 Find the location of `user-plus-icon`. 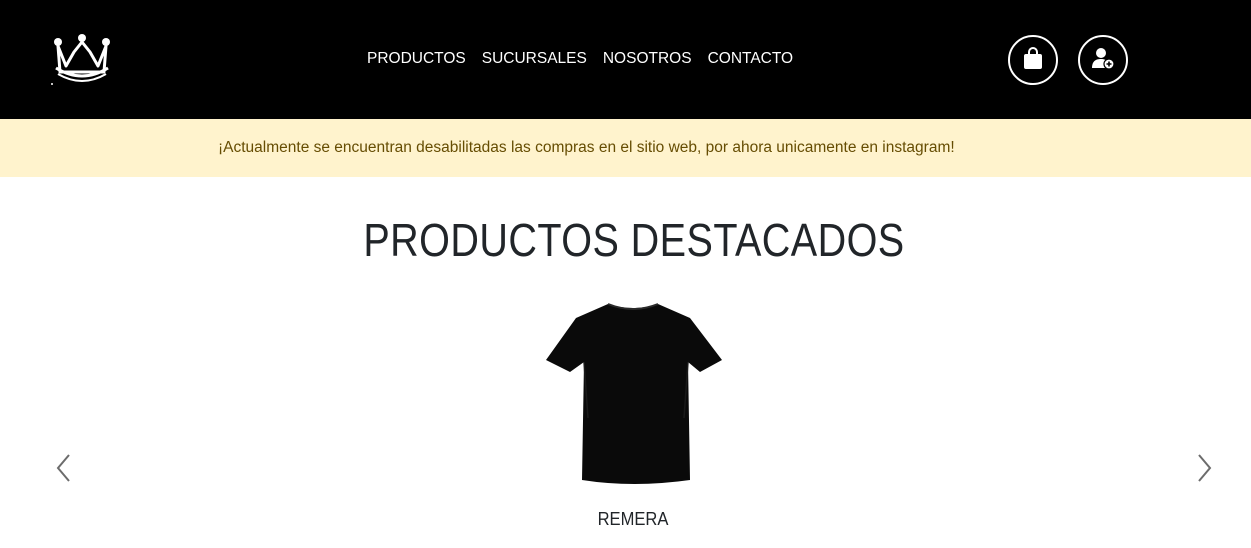

user-plus-icon is located at coordinates (1103, 60).